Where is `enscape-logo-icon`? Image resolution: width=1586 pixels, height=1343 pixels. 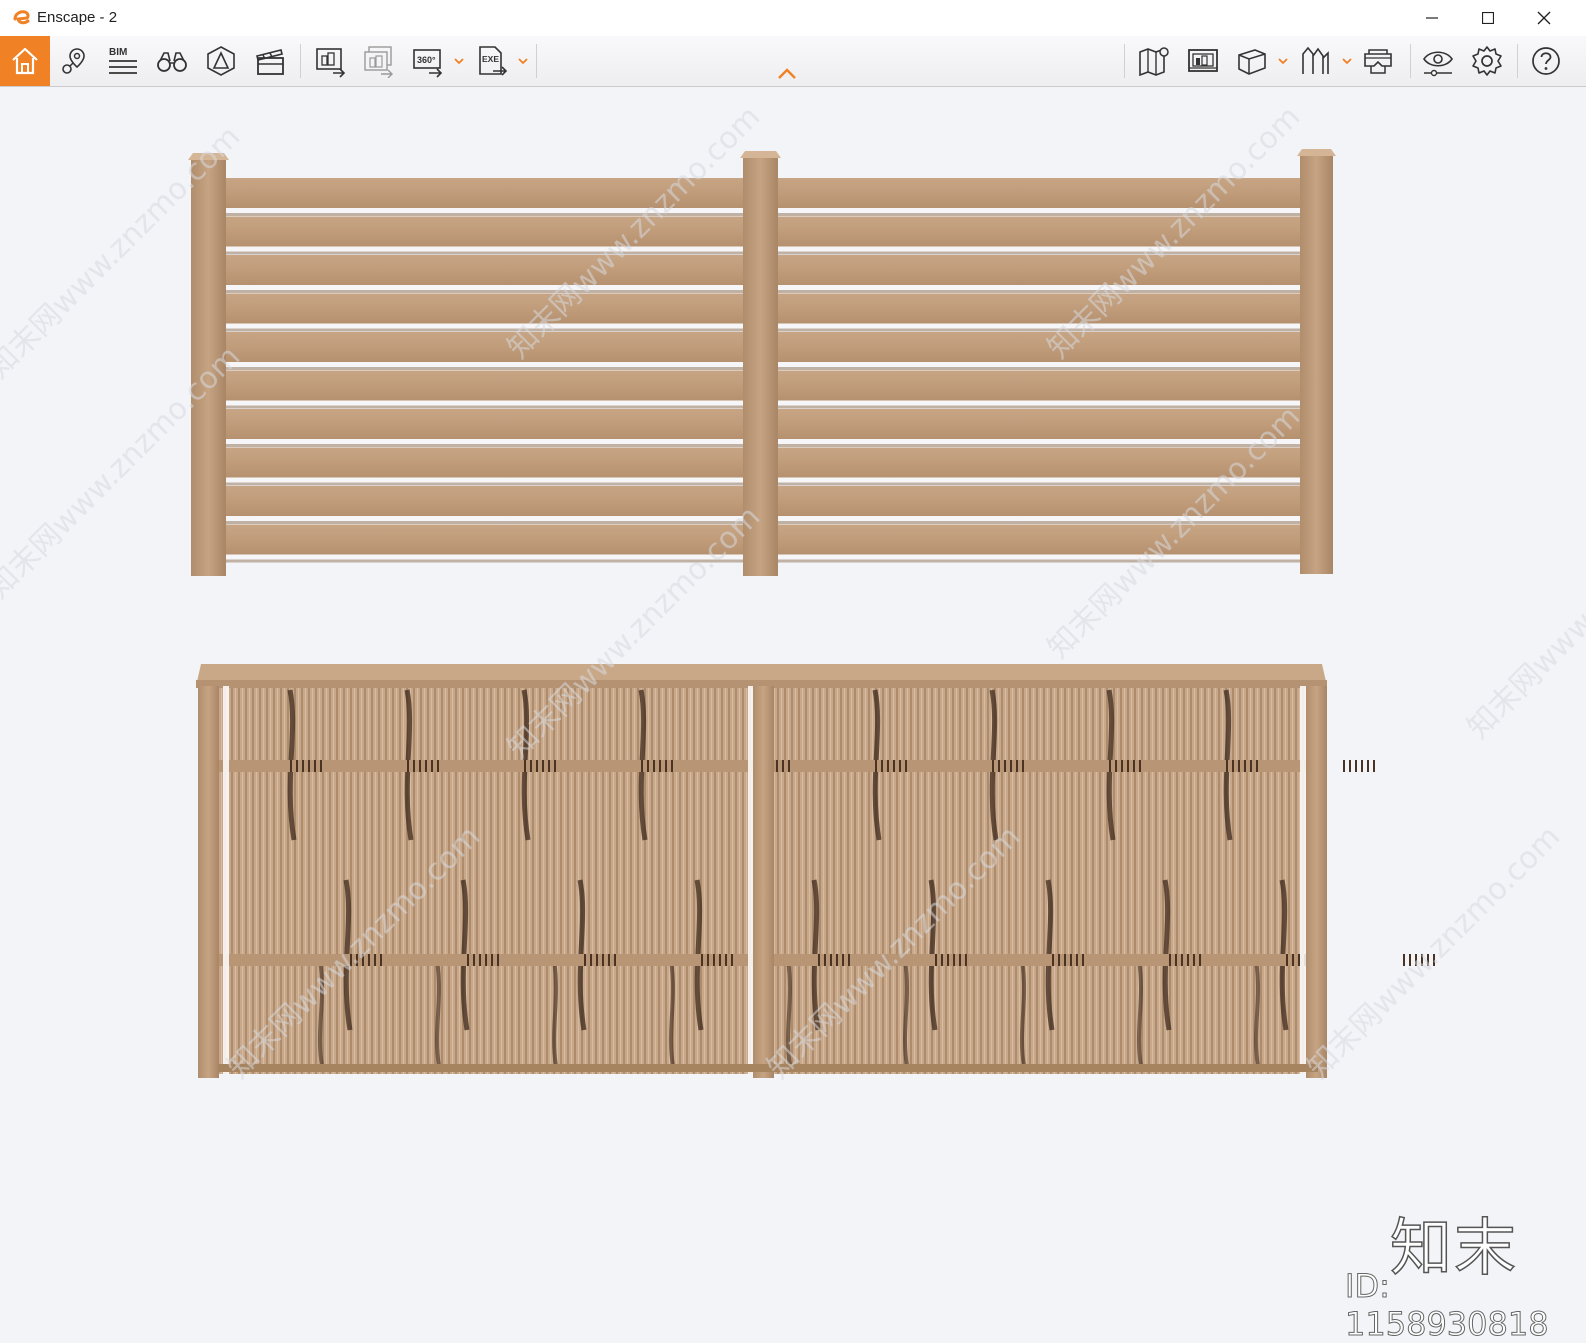 enscape-logo-icon is located at coordinates (21, 17).